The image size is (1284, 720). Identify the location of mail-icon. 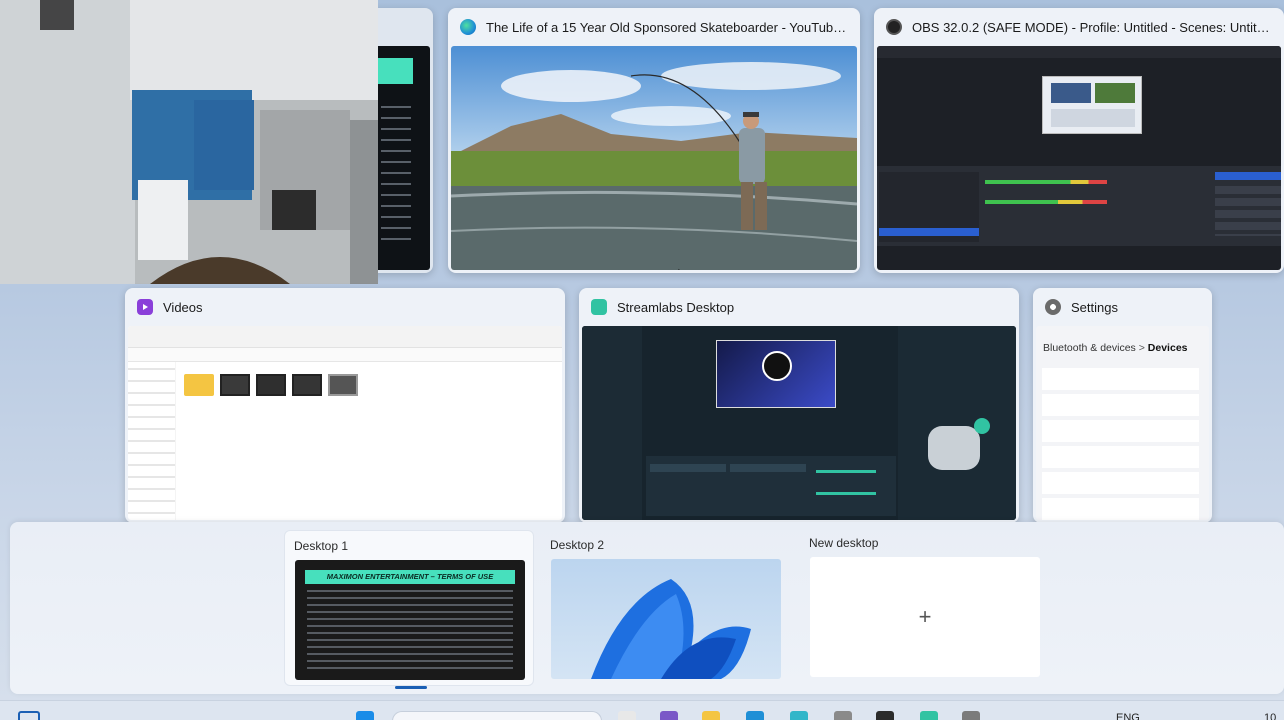
(755, 715).